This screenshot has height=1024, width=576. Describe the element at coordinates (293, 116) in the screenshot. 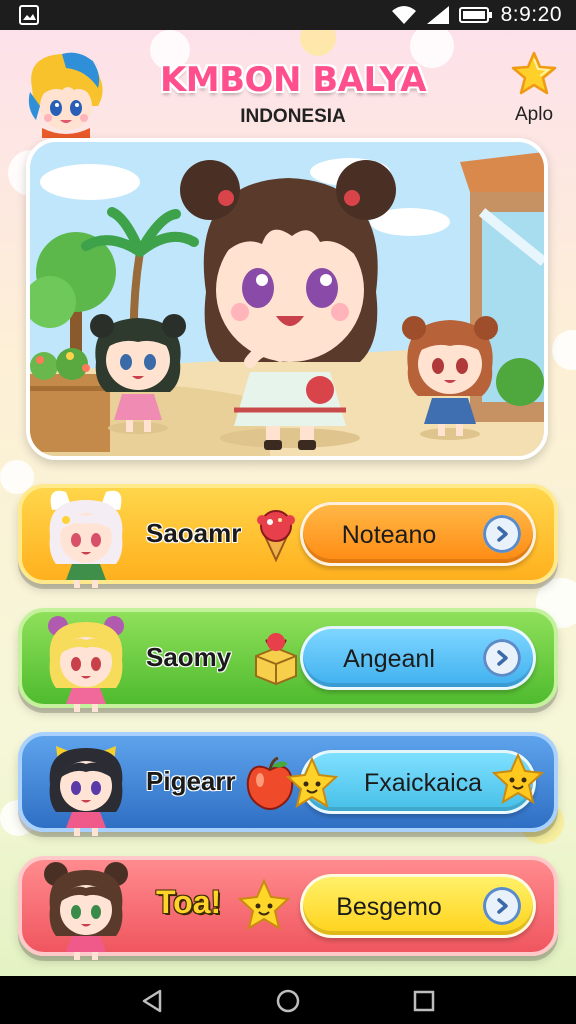

I see `app-subtitle: INDONESIA` at that location.